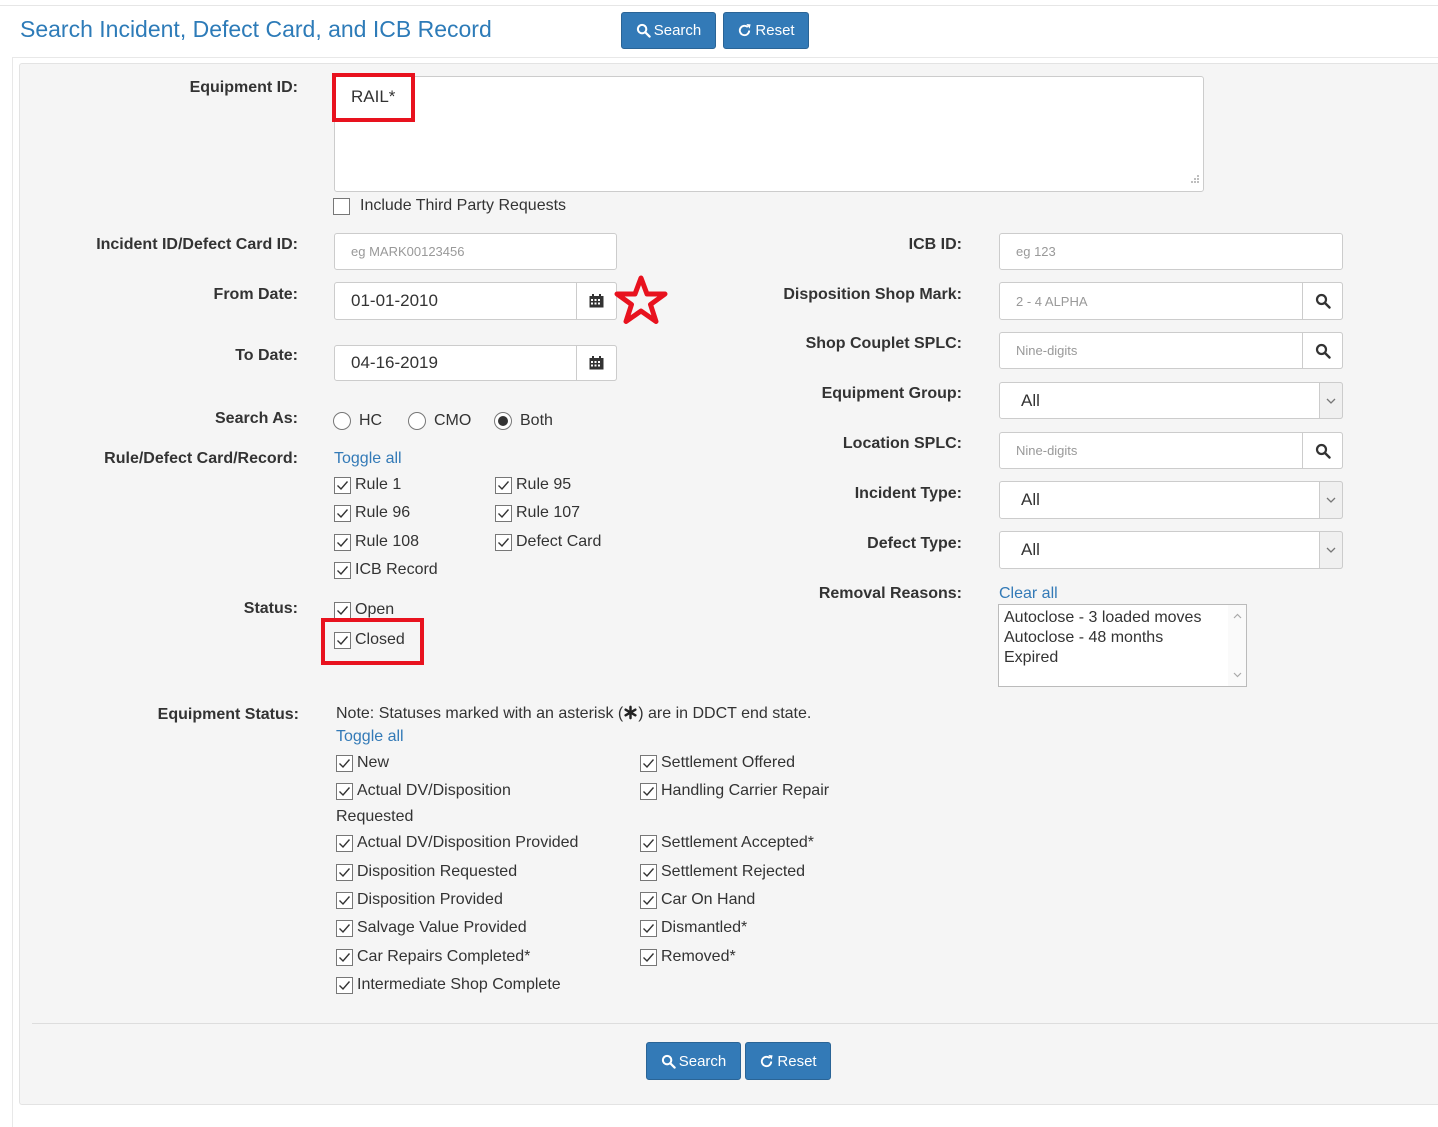 The height and width of the screenshot is (1127, 1438). What do you see at coordinates (717, 763) in the screenshot?
I see `status-settlement-offered-checkbox: Settlement Offered` at bounding box center [717, 763].